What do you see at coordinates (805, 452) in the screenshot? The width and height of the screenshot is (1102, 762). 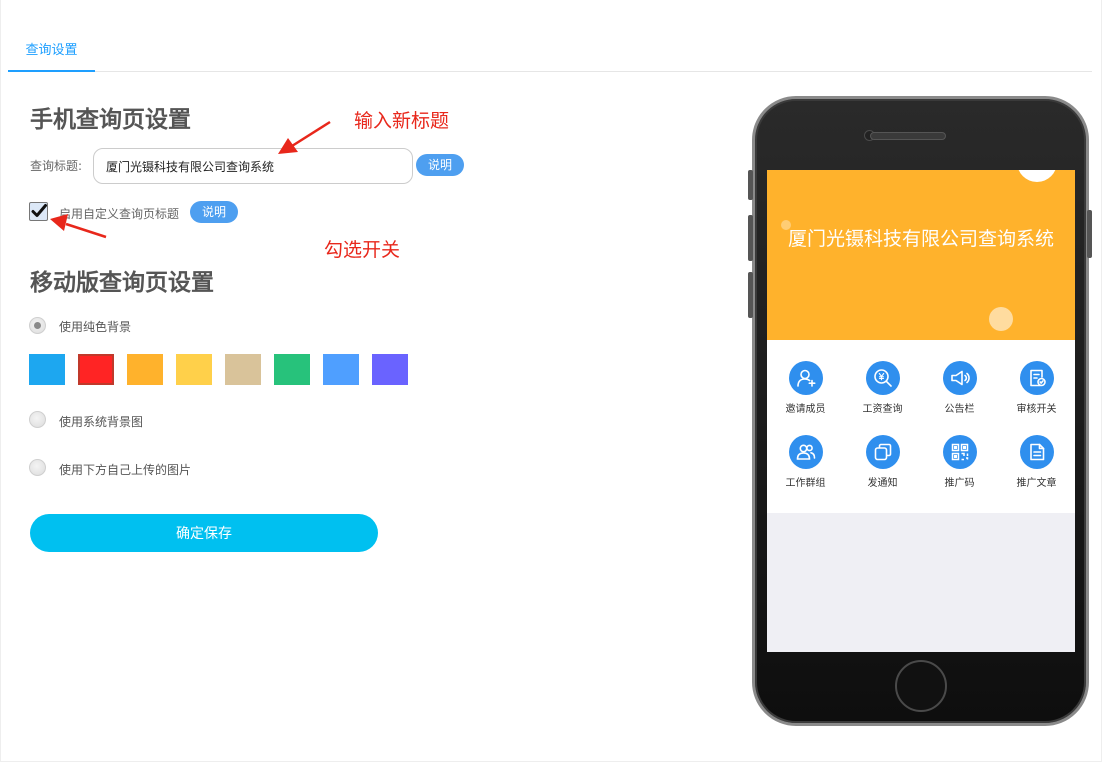 I see `group-icon` at bounding box center [805, 452].